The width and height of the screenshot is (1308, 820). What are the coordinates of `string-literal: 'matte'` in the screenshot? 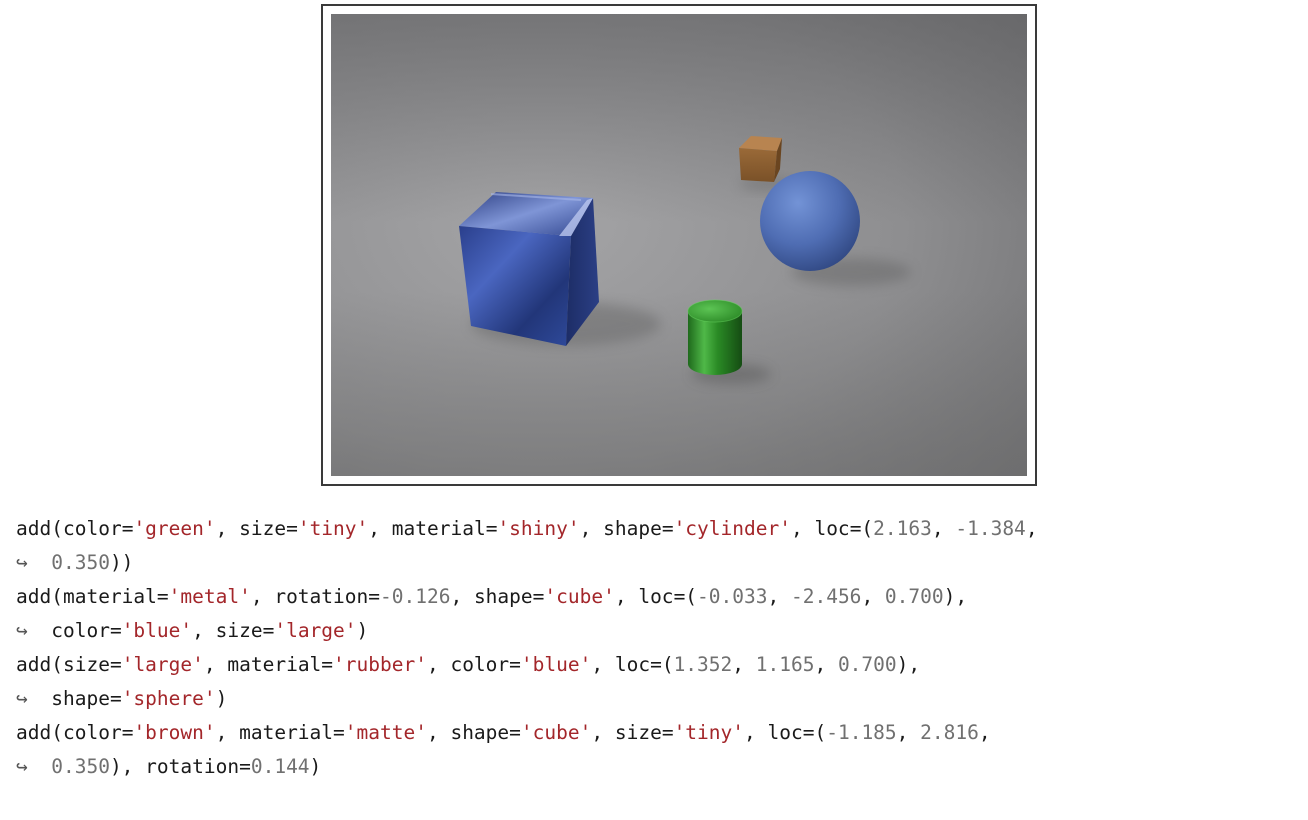 It's located at (385, 732).